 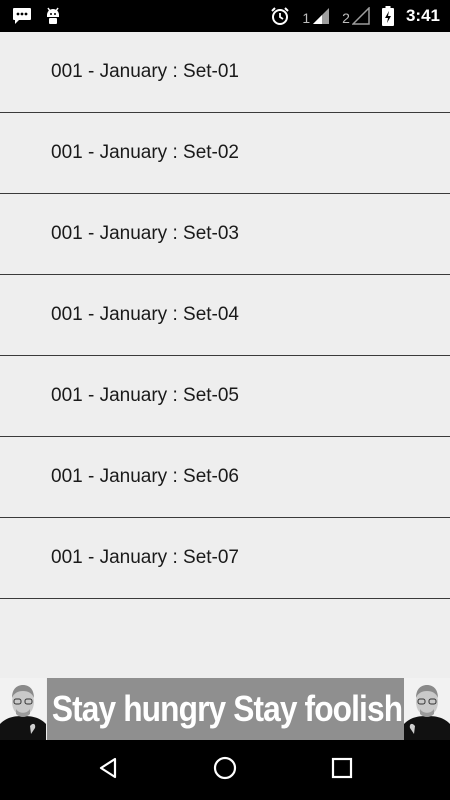 What do you see at coordinates (22, 16) in the screenshot?
I see `chat-notification-icon` at bounding box center [22, 16].